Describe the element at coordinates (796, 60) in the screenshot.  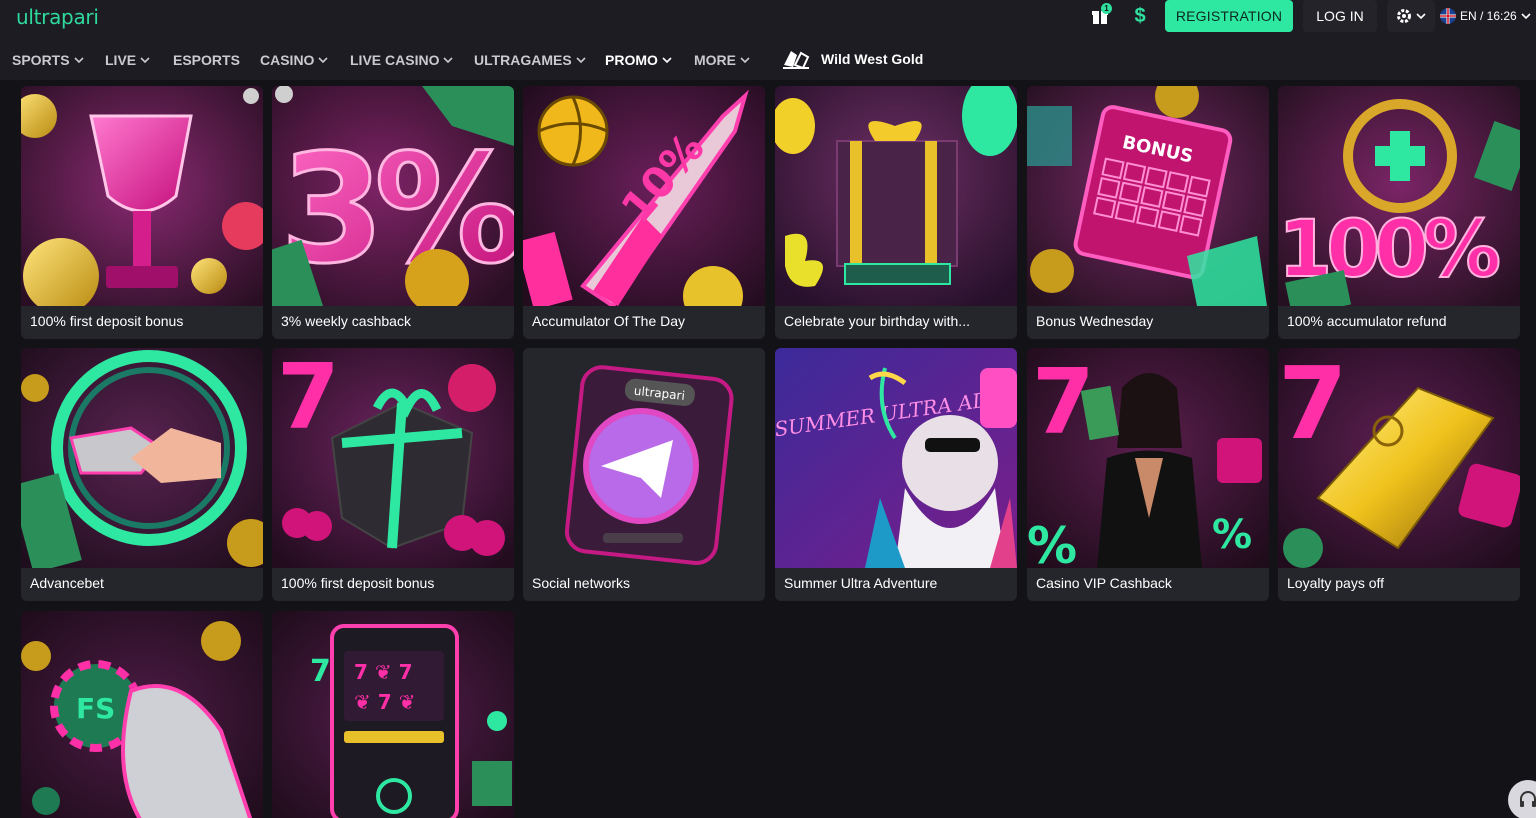
I see `cowboy-game-icon` at that location.